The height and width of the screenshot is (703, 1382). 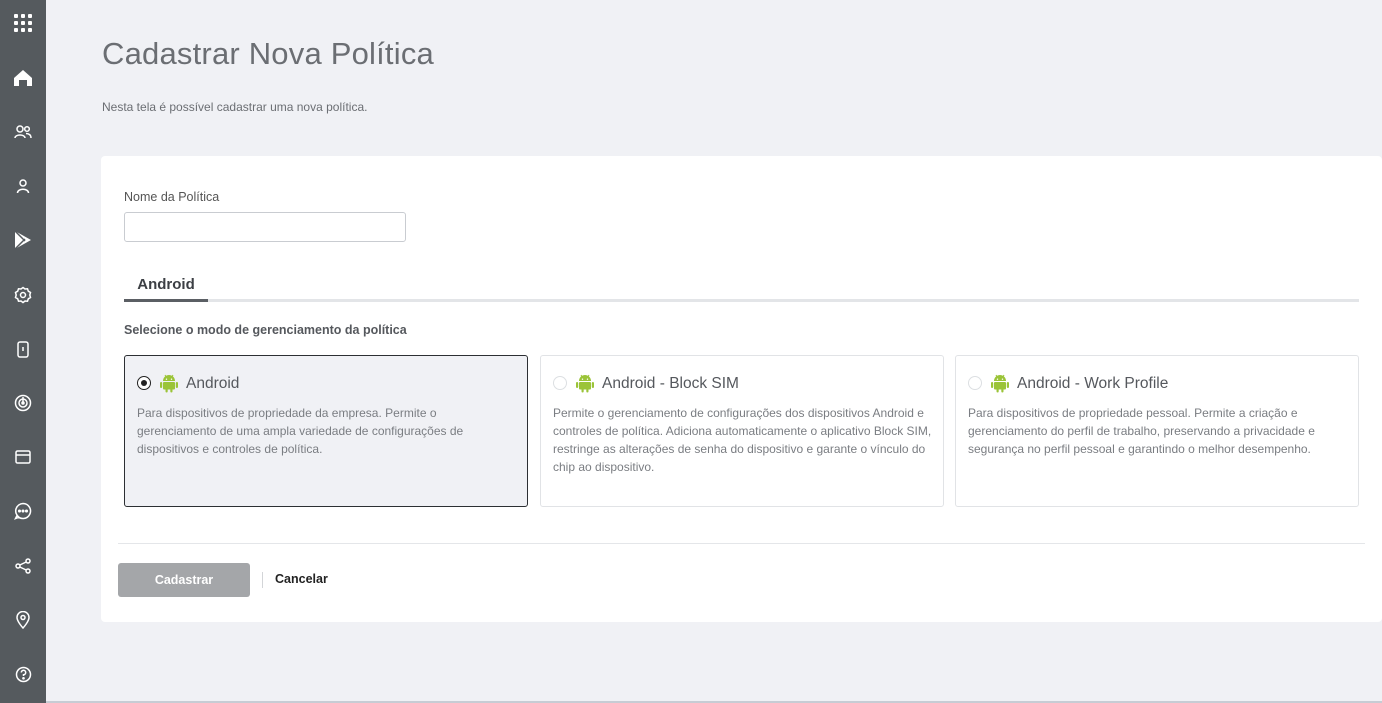 I want to click on option-title: Android - Block SIM, so click(x=670, y=383).